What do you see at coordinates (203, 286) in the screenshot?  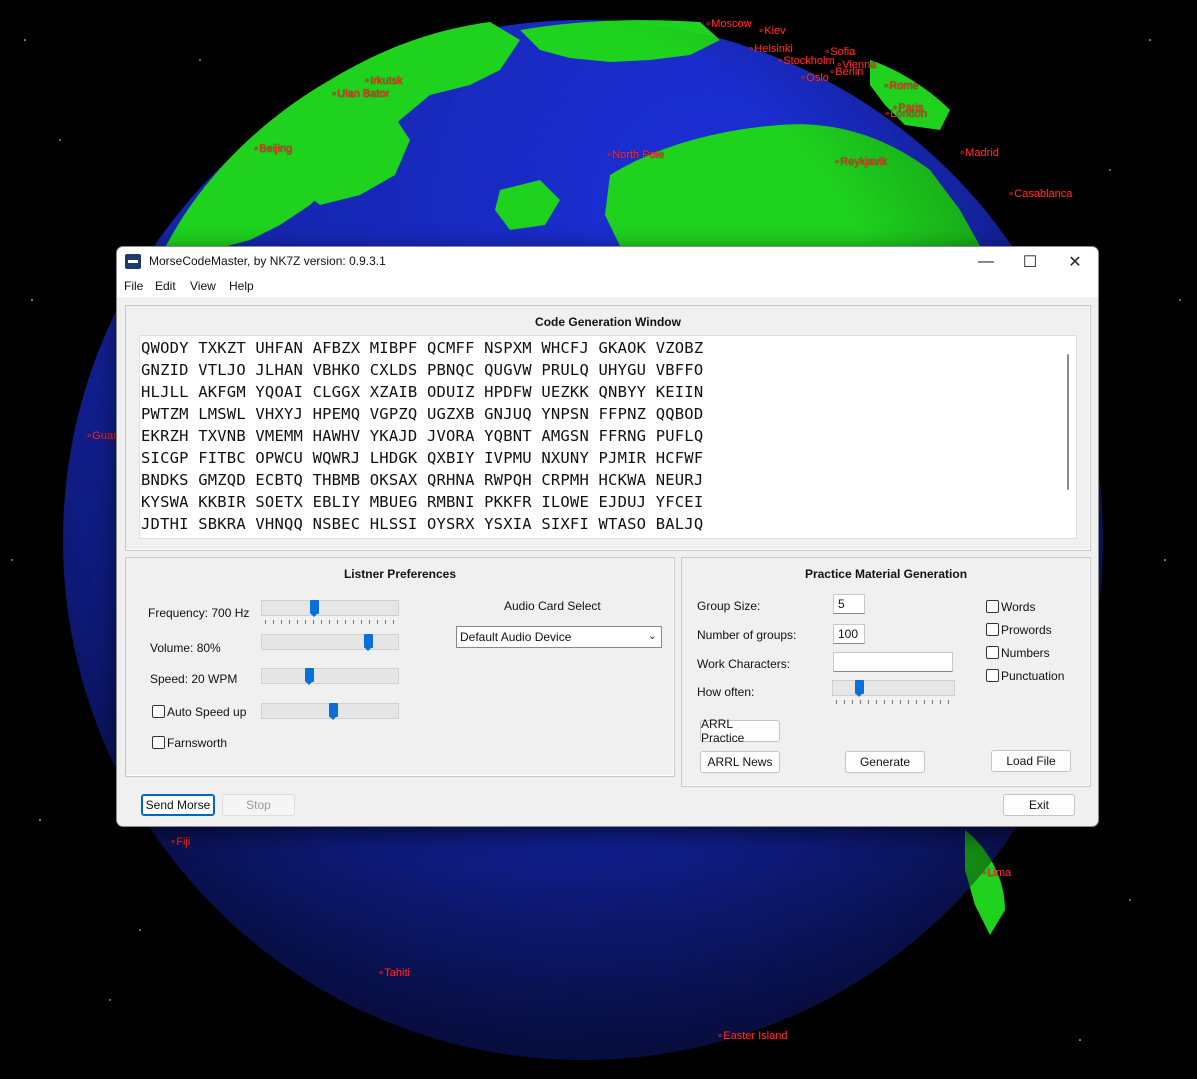 I see `menu-view: View` at bounding box center [203, 286].